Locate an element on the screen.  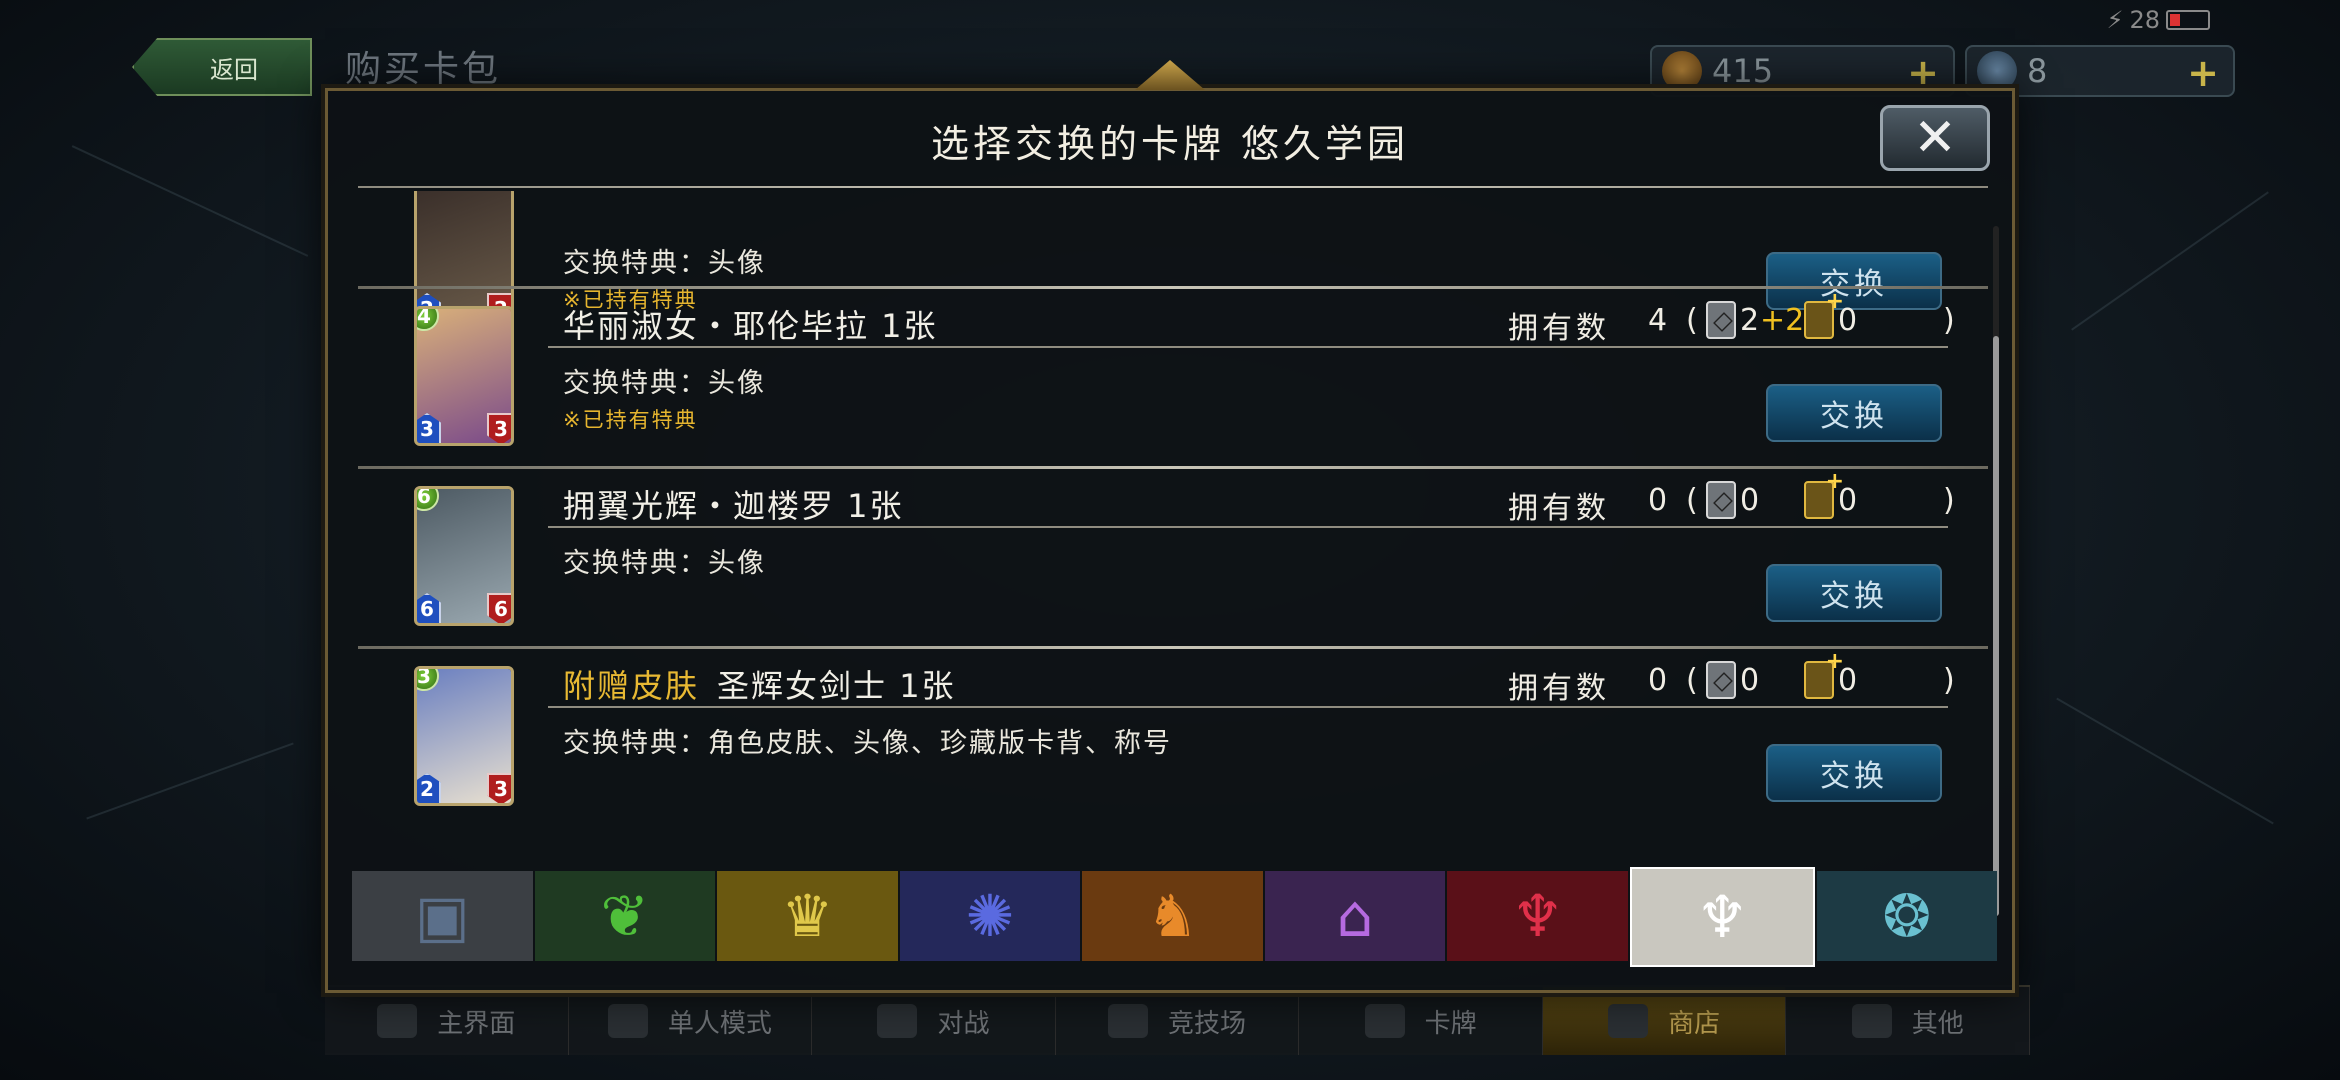
class-tab: ❦ is located at coordinates (625, 916).